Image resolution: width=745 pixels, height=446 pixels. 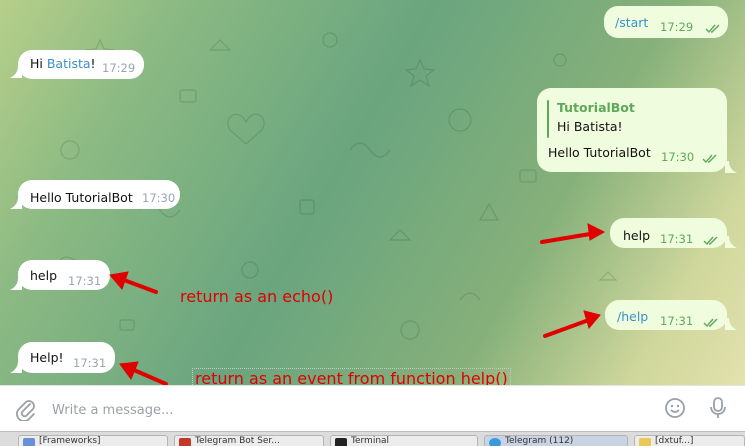 What do you see at coordinates (592, 320) in the screenshot?
I see `arrow-to-help-command-head` at bounding box center [592, 320].